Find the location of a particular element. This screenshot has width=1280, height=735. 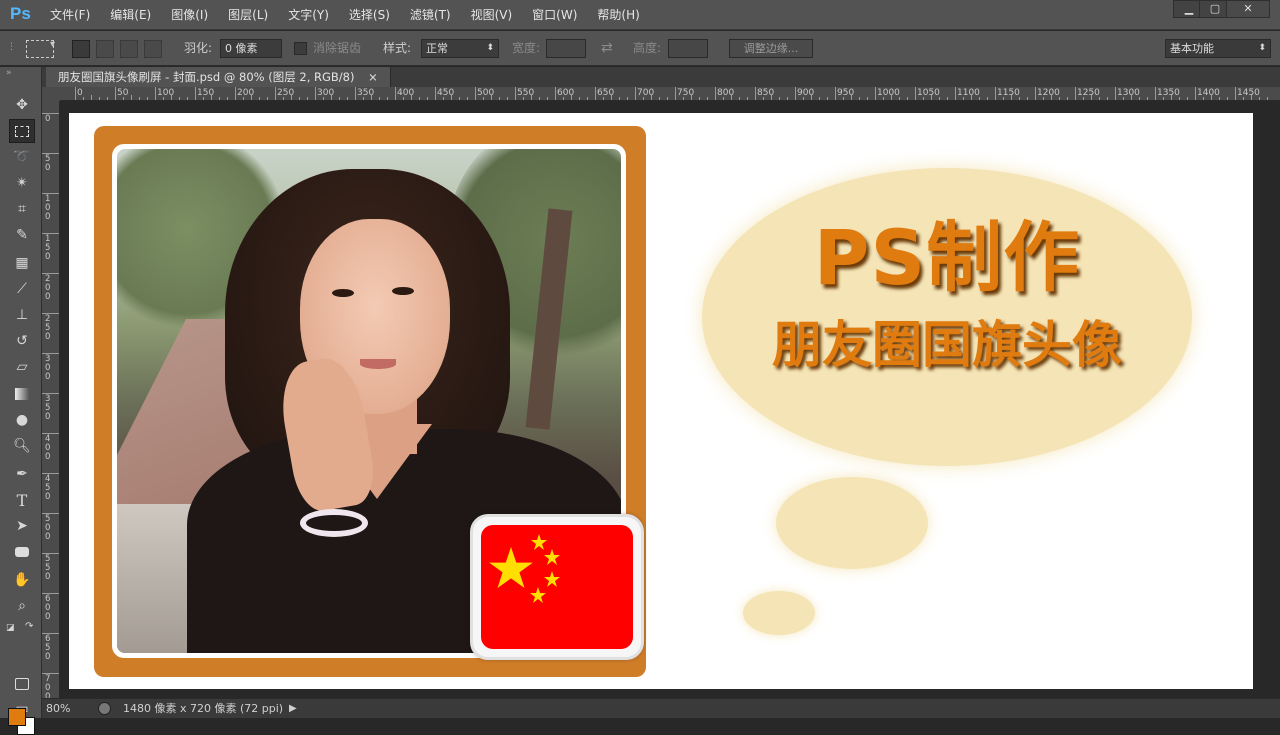

ruler-h-label: 1200 is located at coordinates (1048, 93).